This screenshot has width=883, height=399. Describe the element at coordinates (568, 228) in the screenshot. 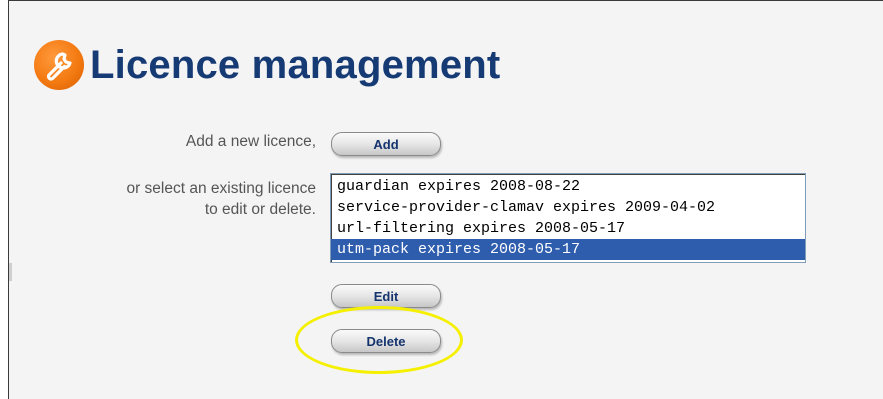

I see `licence-option: url-filtering expires 2008-05-17` at that location.